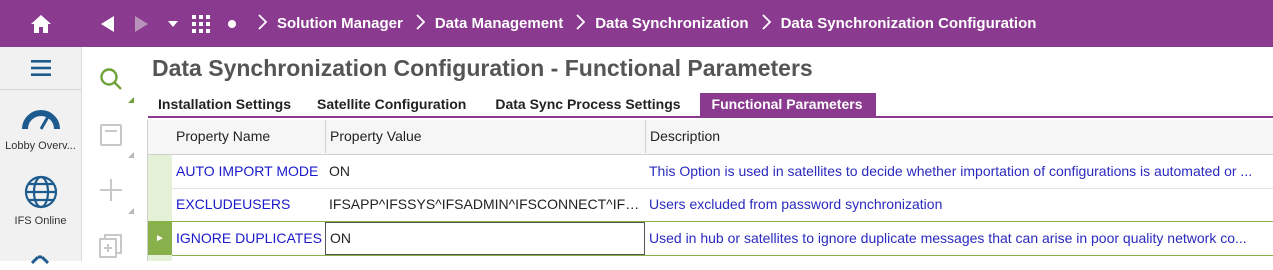  What do you see at coordinates (248, 238) in the screenshot?
I see `property-name-cell: IGNORE DUPLICATES` at bounding box center [248, 238].